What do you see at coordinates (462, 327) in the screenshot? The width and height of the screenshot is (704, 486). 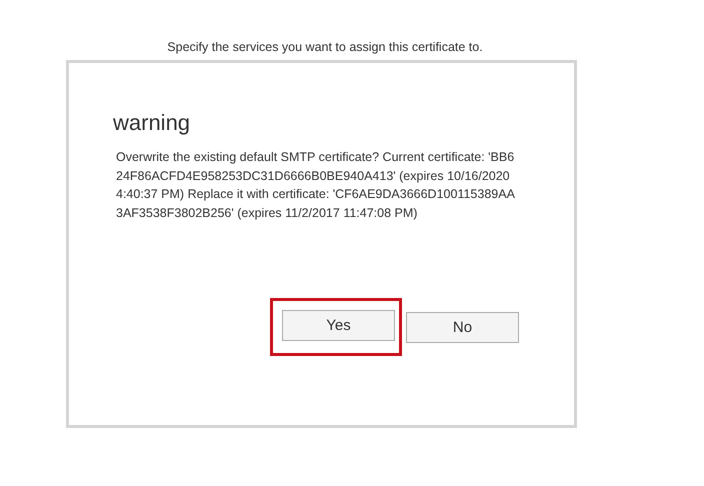 I see `dialog-button: No` at bounding box center [462, 327].